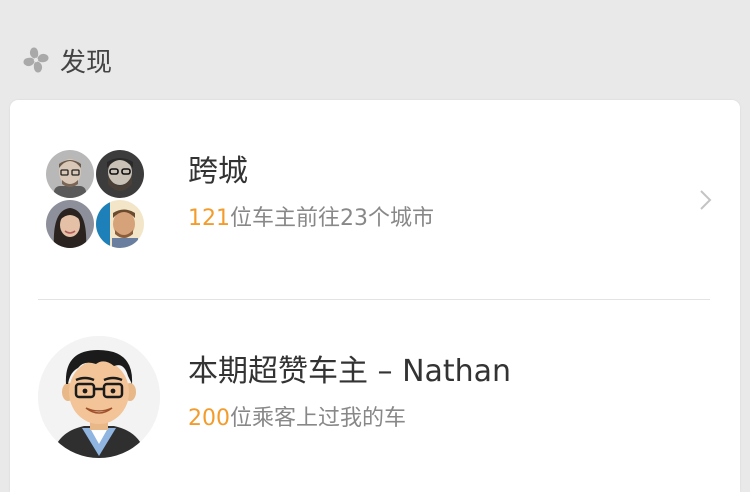  I want to click on passenger-count: 200, so click(209, 418).